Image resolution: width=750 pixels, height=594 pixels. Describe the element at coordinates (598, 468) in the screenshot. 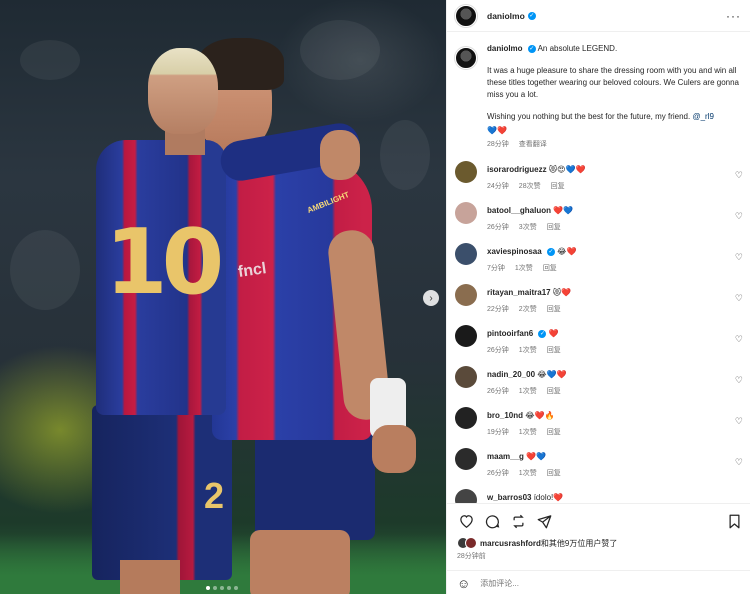

I see `comment-row: maam__g ❤️💙 26分钟 1次赞 回复 ♡` at that location.